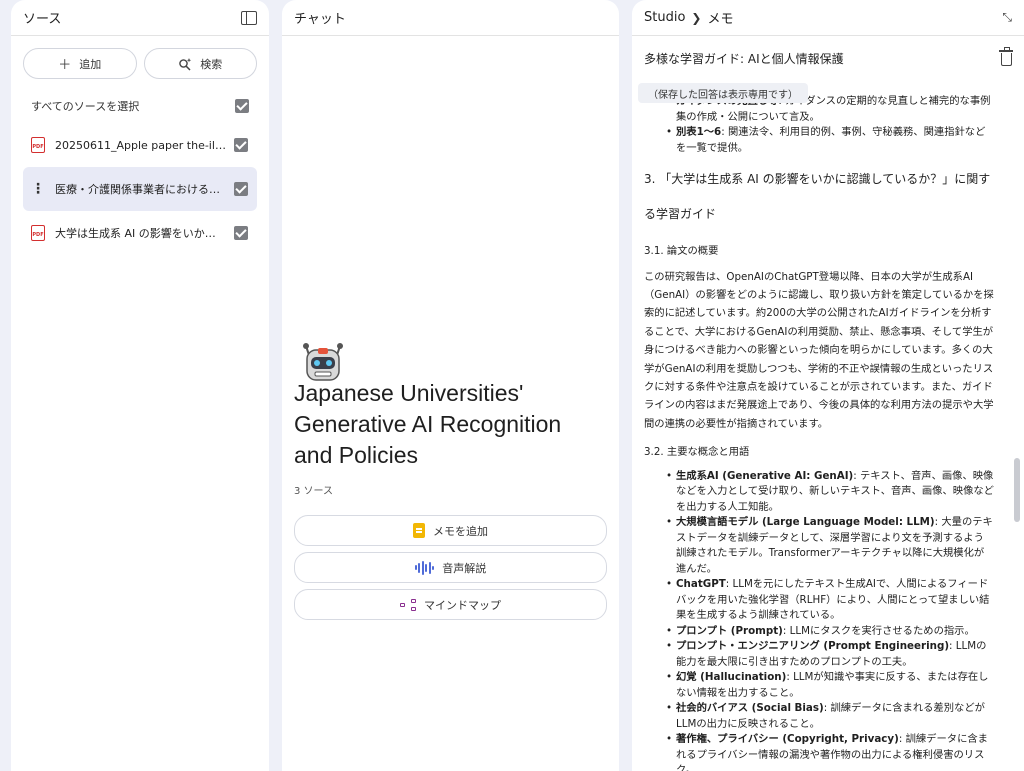  Describe the element at coordinates (1006, 56) in the screenshot. I see `delete-icon` at that location.